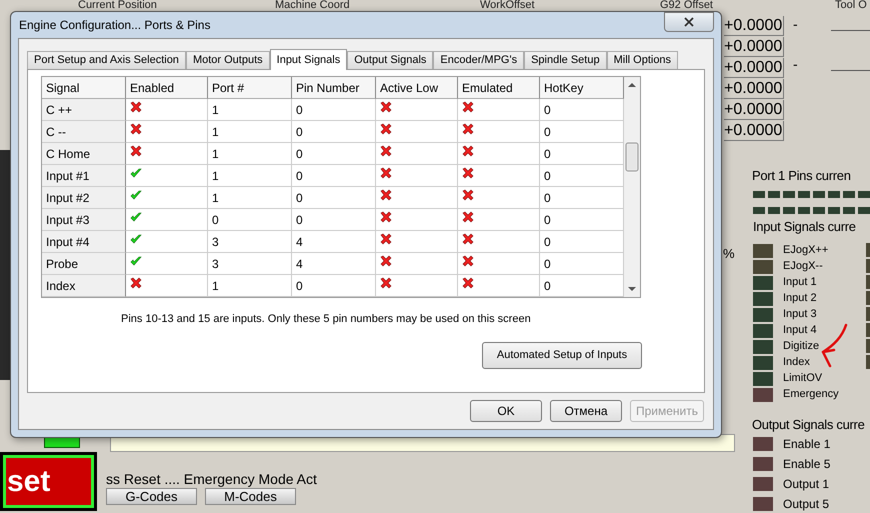  What do you see at coordinates (806, 444) in the screenshot?
I see `signal-label: Enable 1` at bounding box center [806, 444].